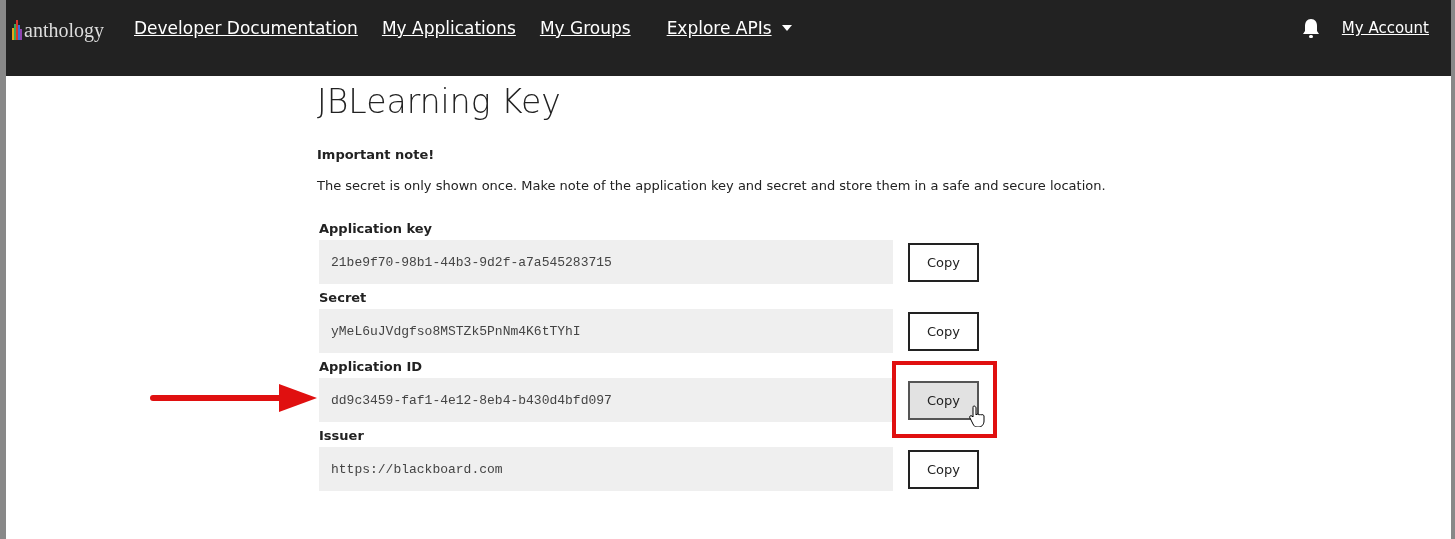 The image size is (1455, 539). I want to click on nav-link: Explore APIs, so click(729, 28).